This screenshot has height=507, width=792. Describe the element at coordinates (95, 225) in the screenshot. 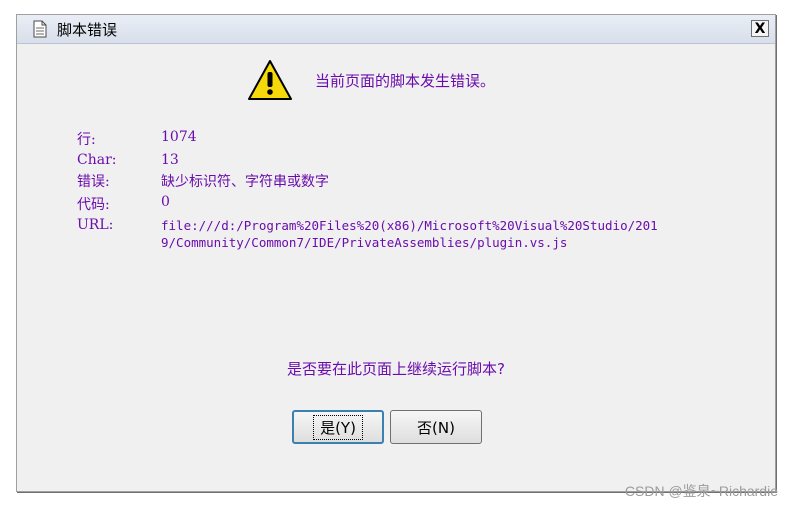

I see `url-label: URL:` at that location.